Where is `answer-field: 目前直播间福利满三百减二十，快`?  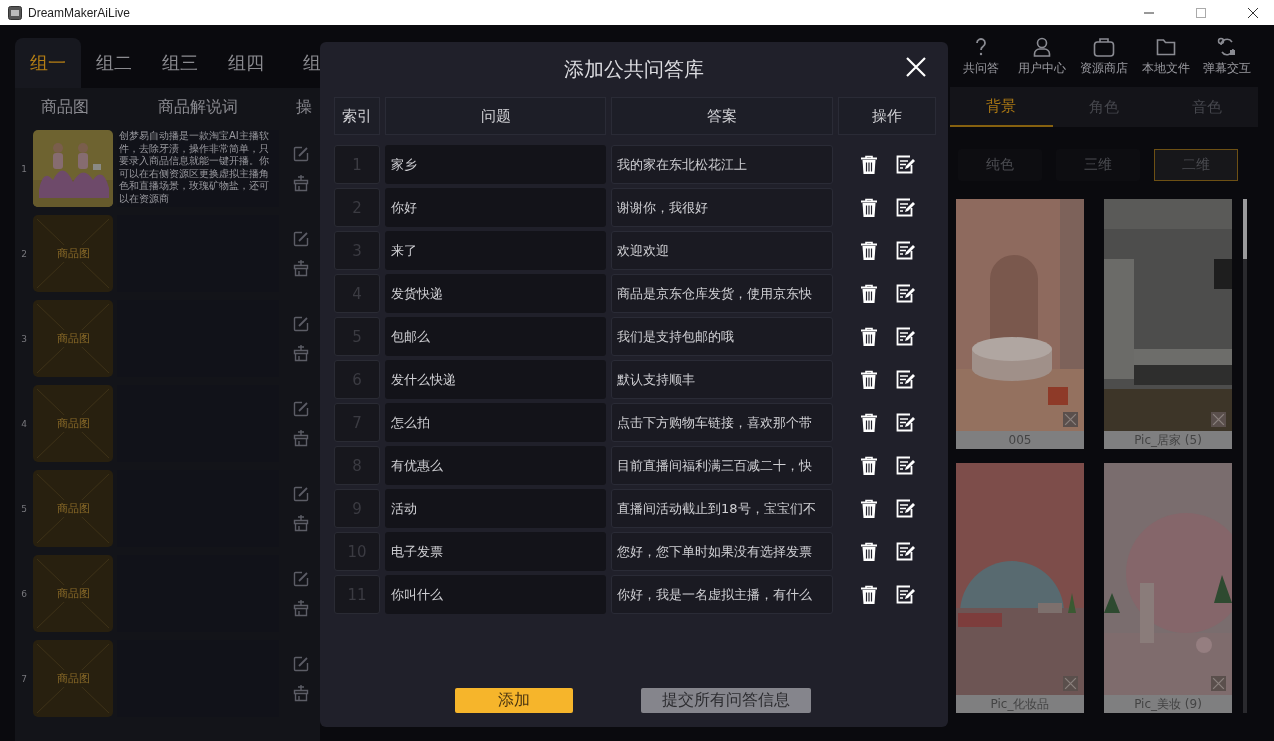
answer-field: 目前直播间福利满三百减二十，快 is located at coordinates (722, 465).